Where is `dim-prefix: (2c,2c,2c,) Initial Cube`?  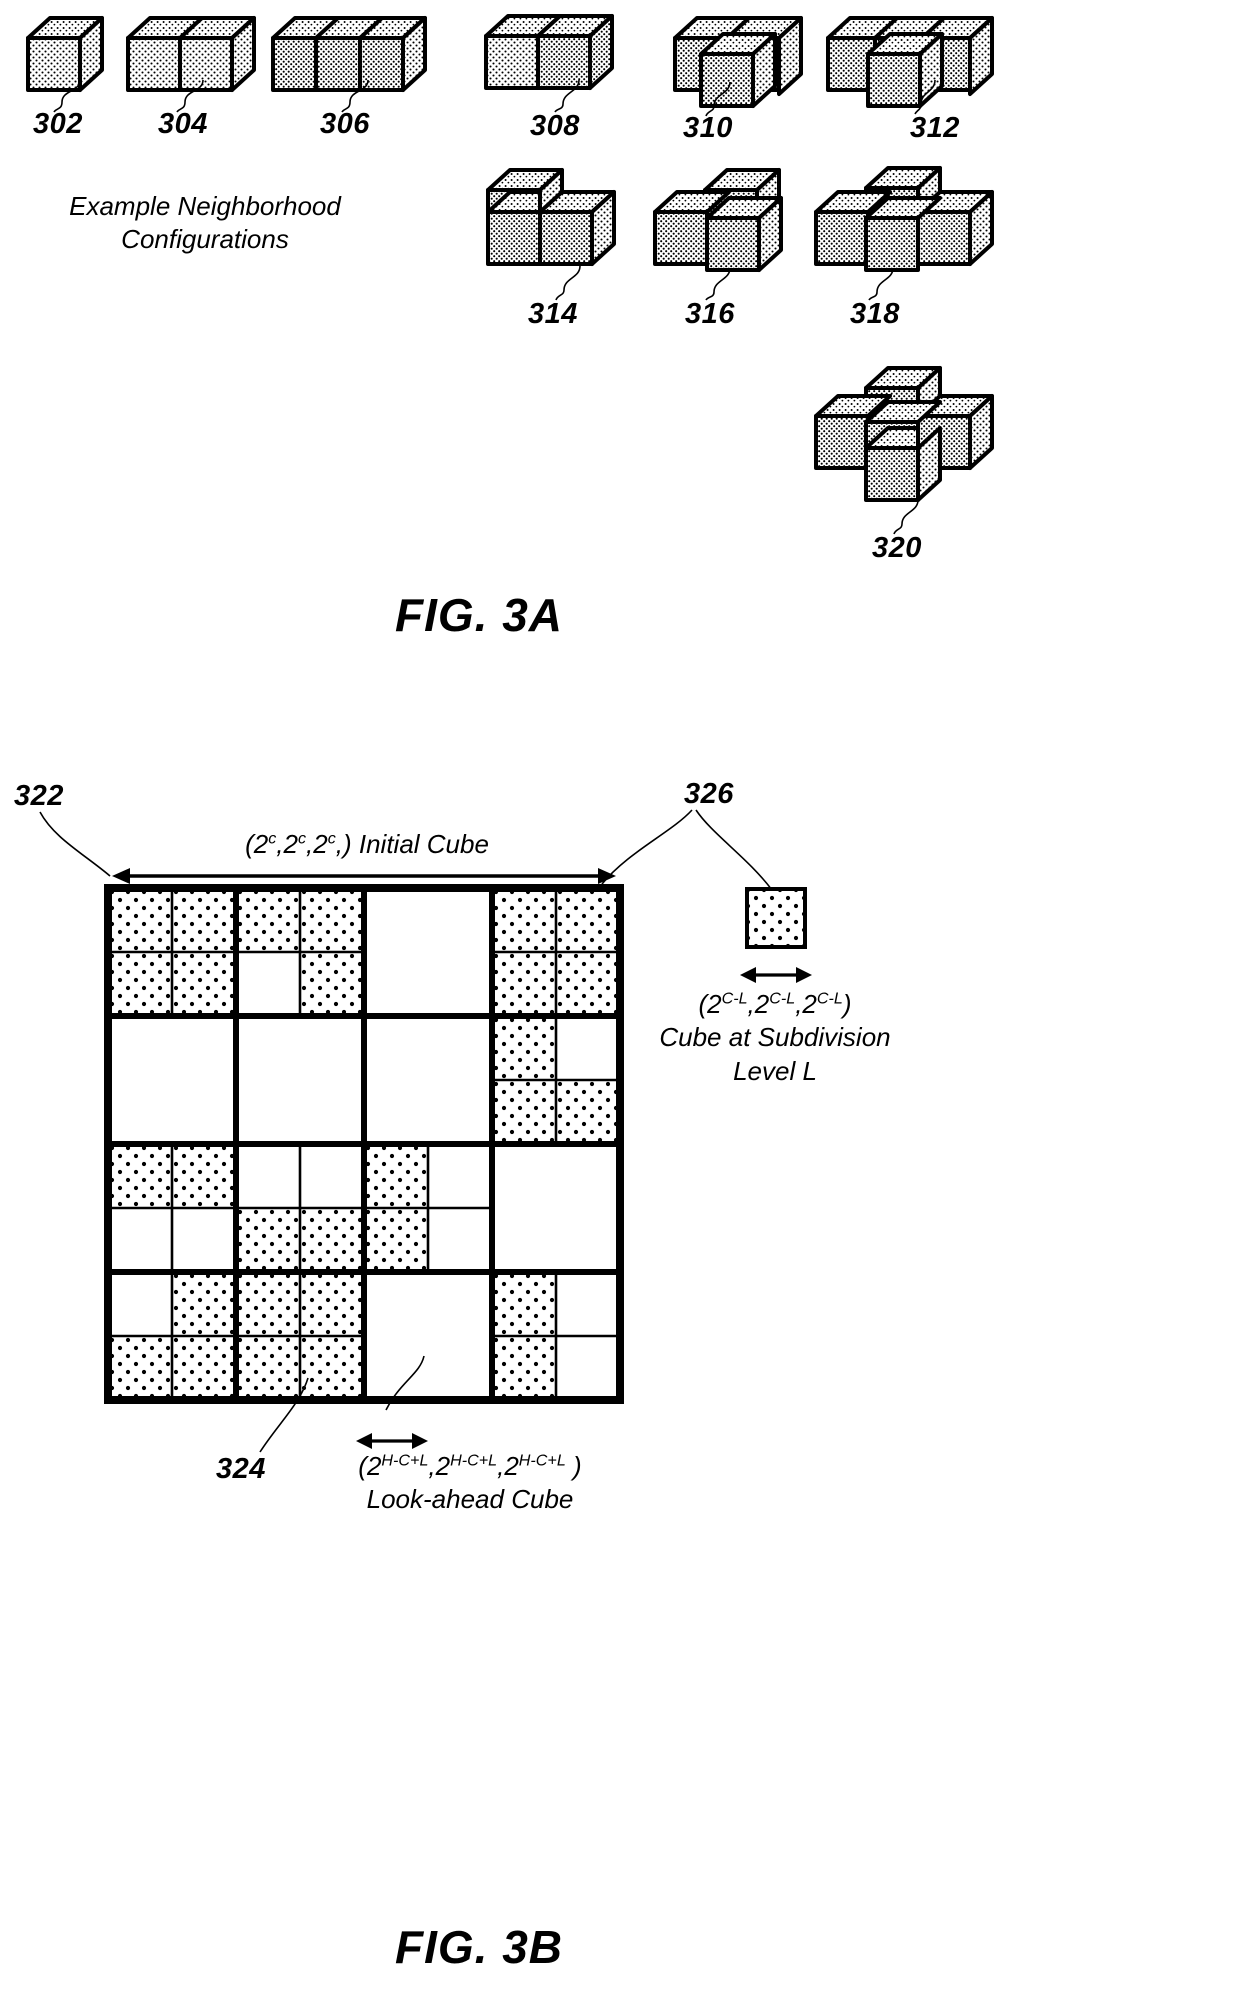
dim-prefix: (2c,2c,2c,) Initial Cube is located at coordinates (367, 844).